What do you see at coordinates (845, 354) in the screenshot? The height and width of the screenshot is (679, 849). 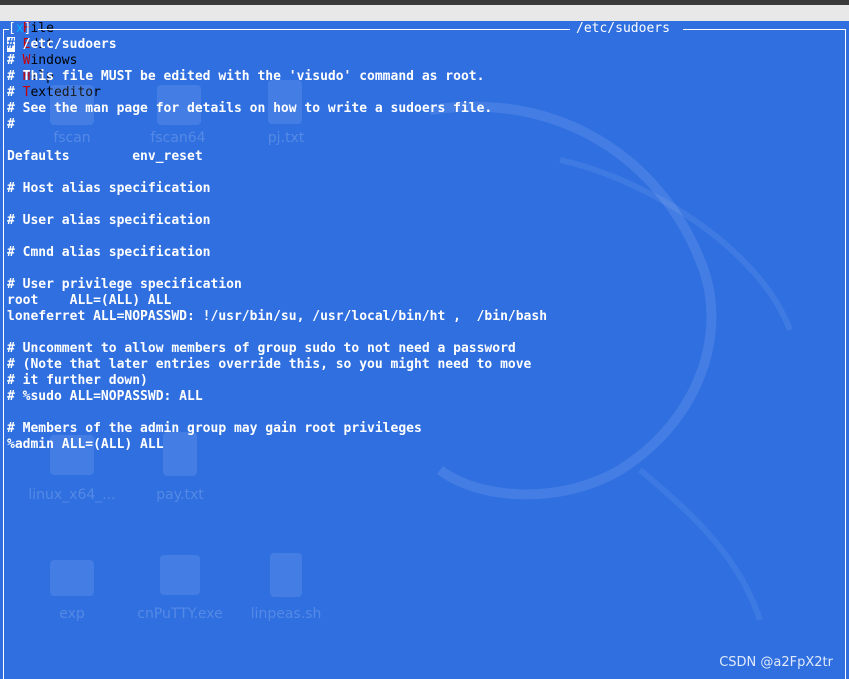 I see `window-frame-right` at bounding box center [845, 354].